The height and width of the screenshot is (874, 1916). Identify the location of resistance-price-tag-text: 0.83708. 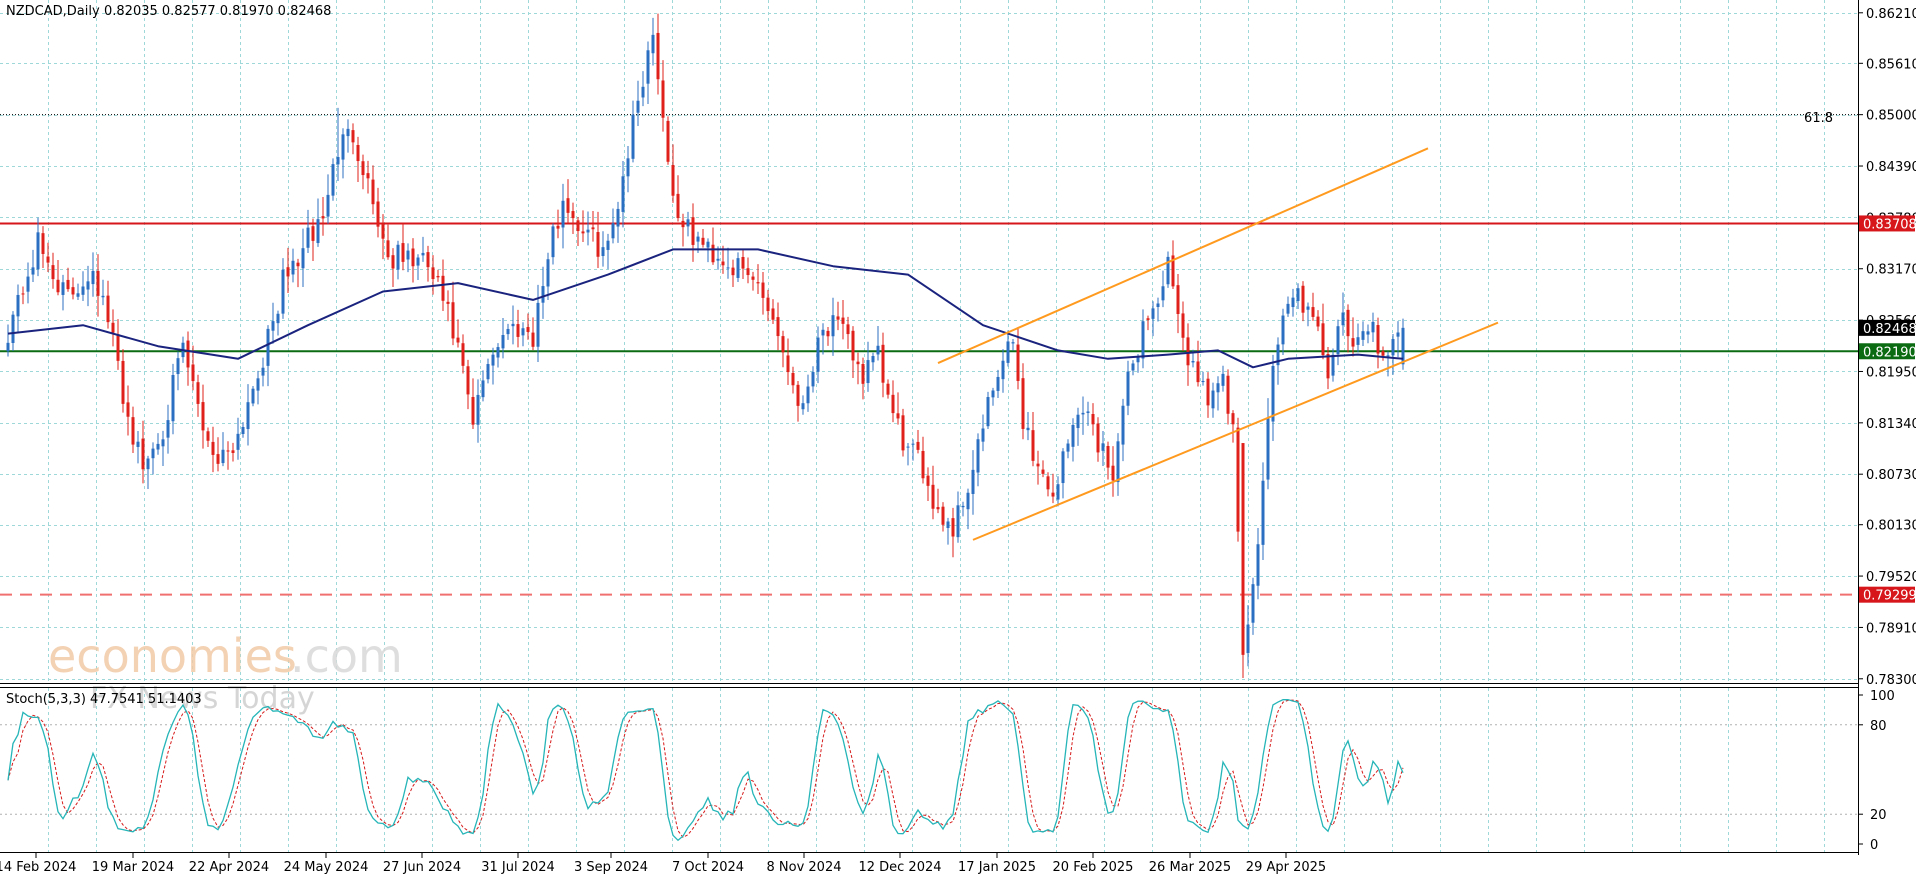
(1889, 224).